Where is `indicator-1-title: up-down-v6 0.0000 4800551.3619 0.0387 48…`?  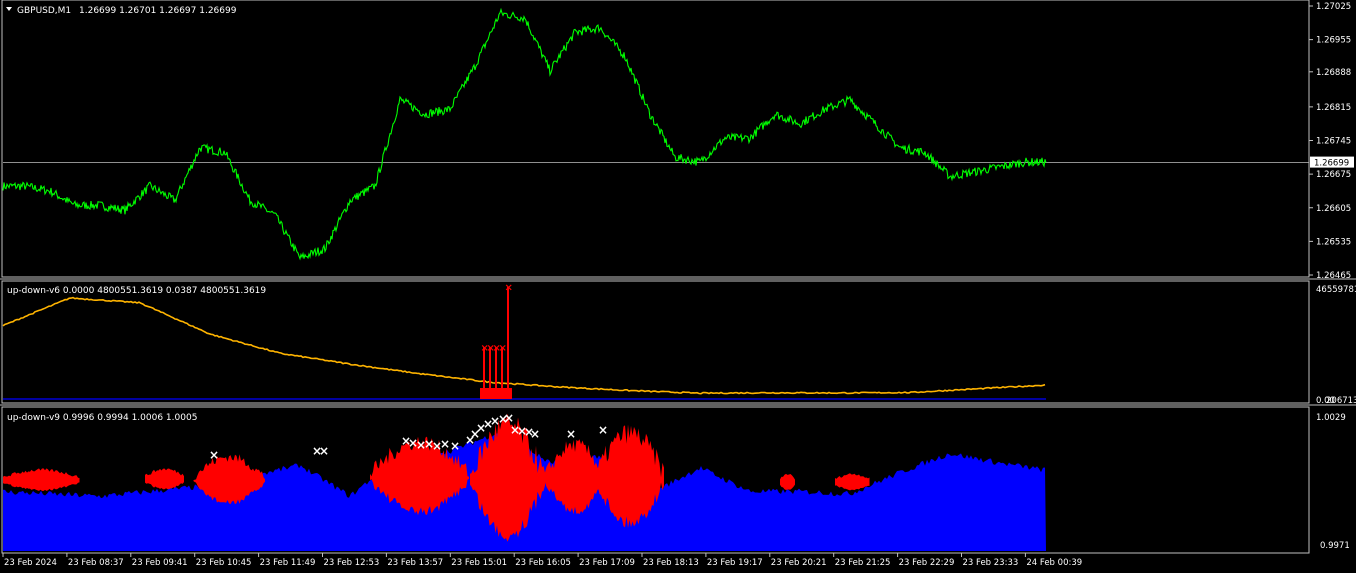
indicator-1-title: up-down-v6 0.0000 4800551.3619 0.0387 48… is located at coordinates (136, 291).